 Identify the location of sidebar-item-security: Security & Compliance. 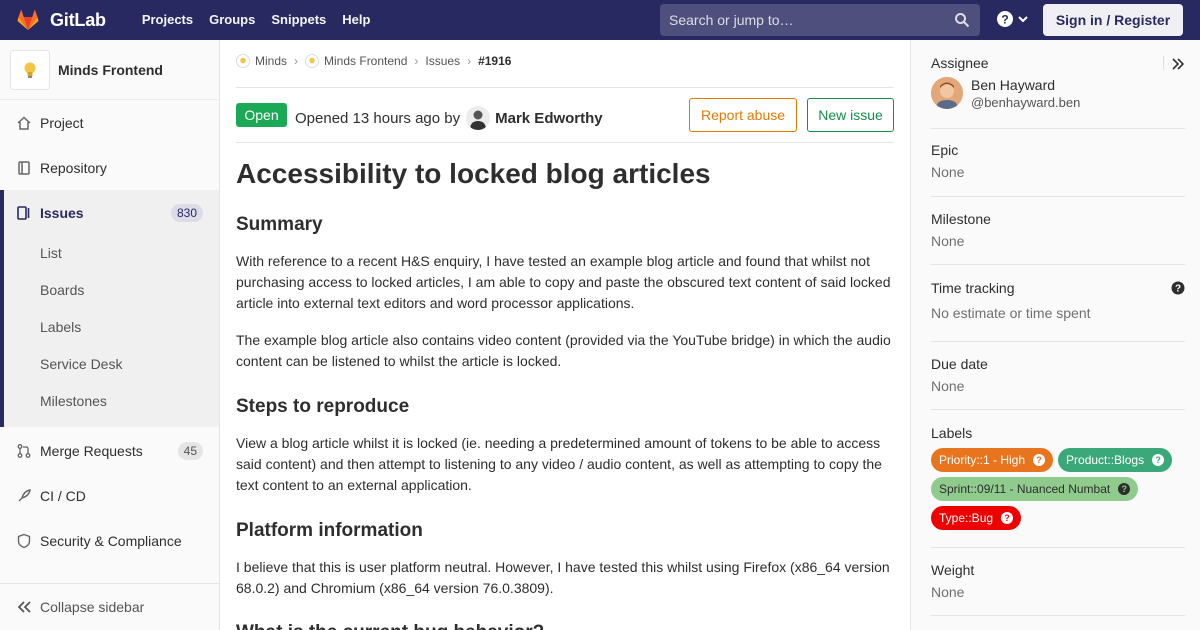
(109, 540).